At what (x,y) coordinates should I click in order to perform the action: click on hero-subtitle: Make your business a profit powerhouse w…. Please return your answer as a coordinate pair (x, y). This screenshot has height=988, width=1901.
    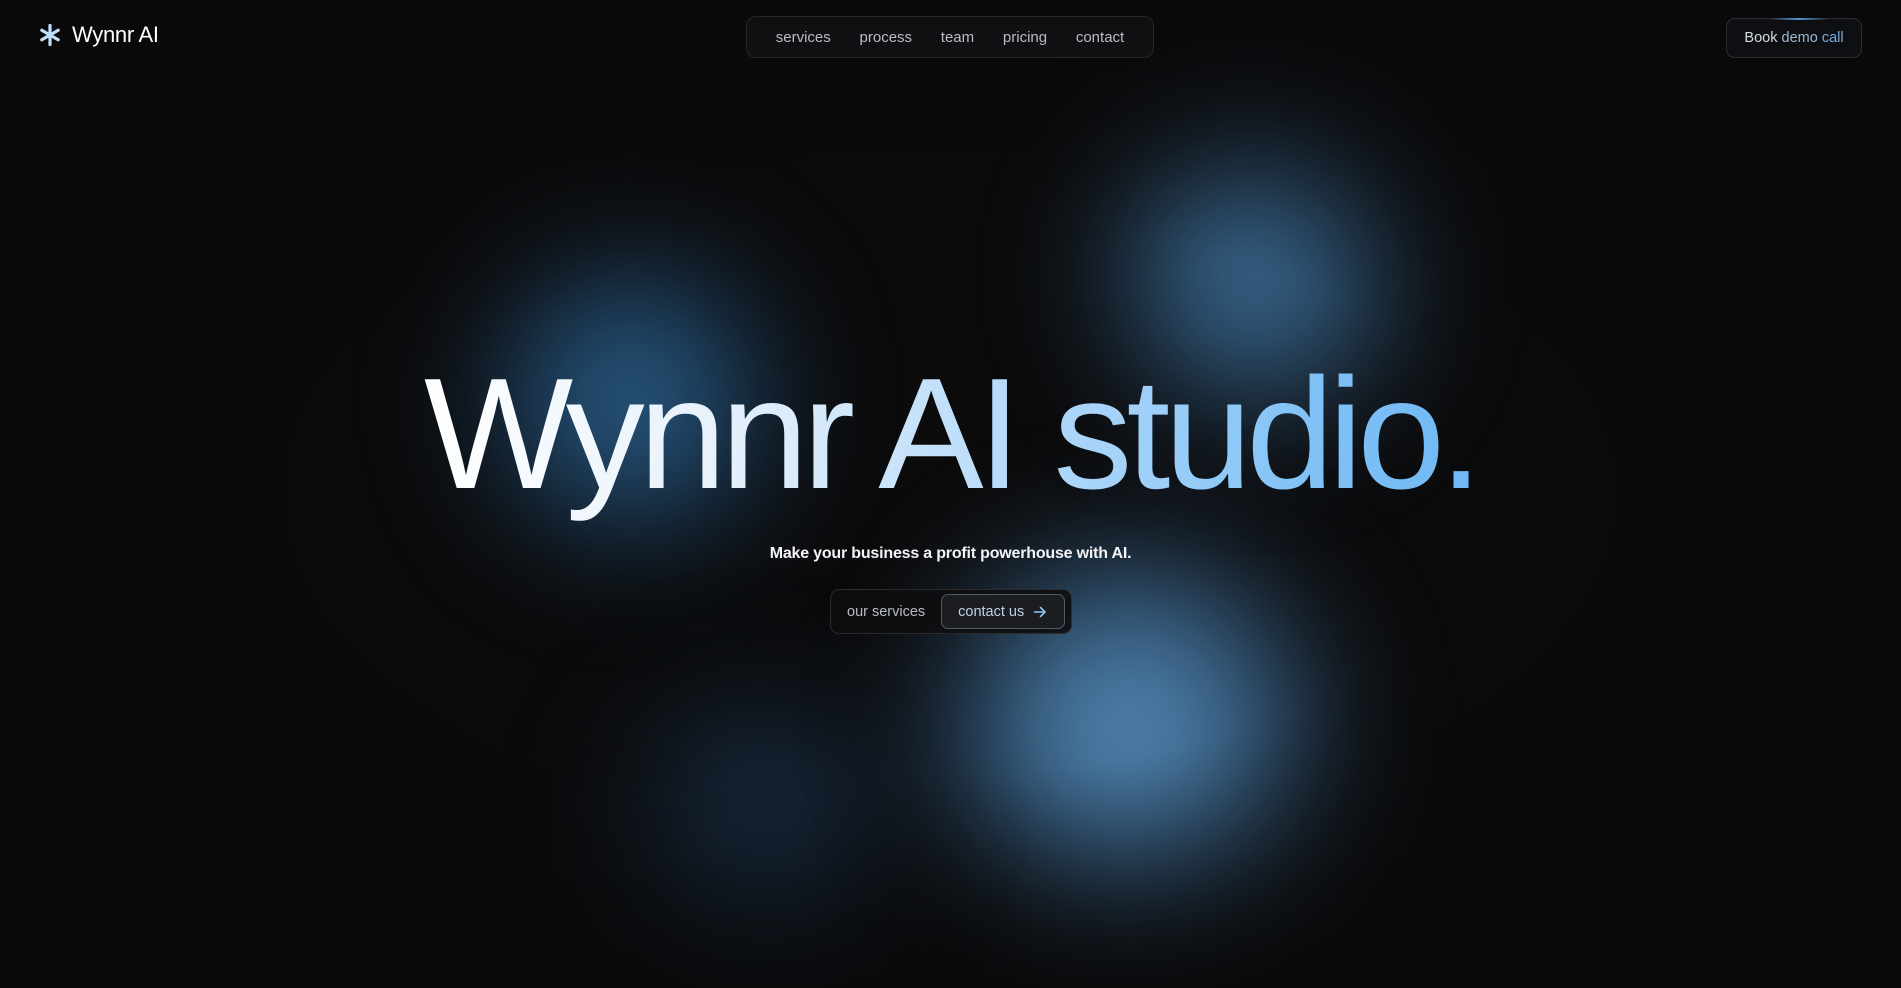
    Looking at the image, I should click on (950, 553).